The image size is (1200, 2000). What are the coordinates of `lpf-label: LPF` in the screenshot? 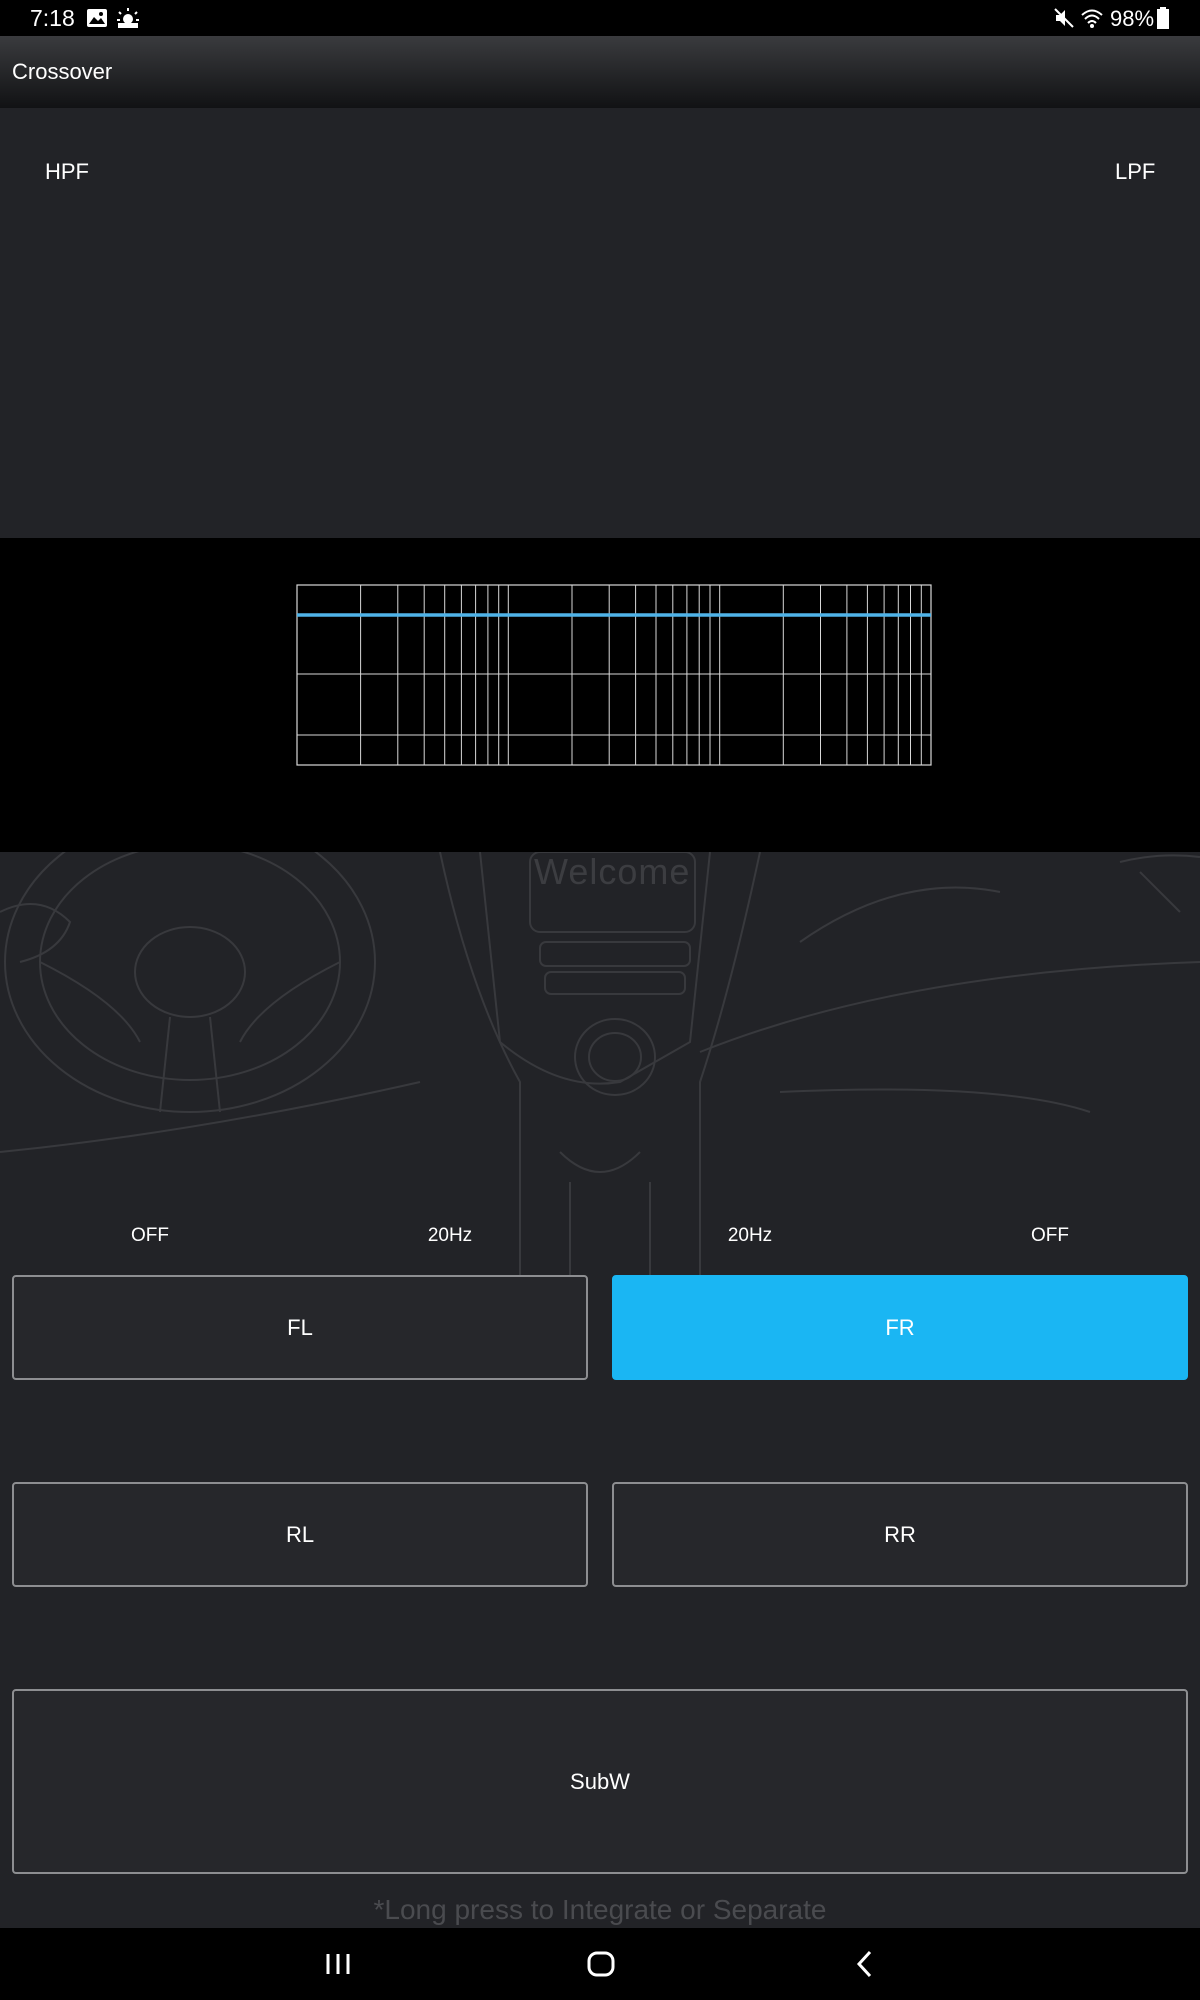 It's located at (1135, 172).